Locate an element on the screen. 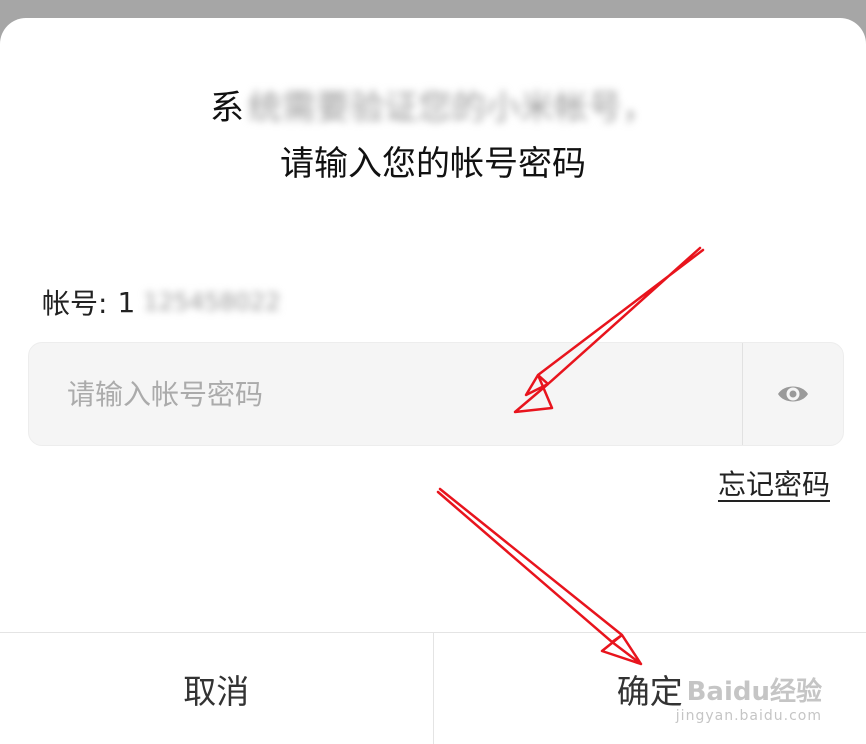 The height and width of the screenshot is (744, 866). password-visibility-toggle is located at coordinates (792, 394).